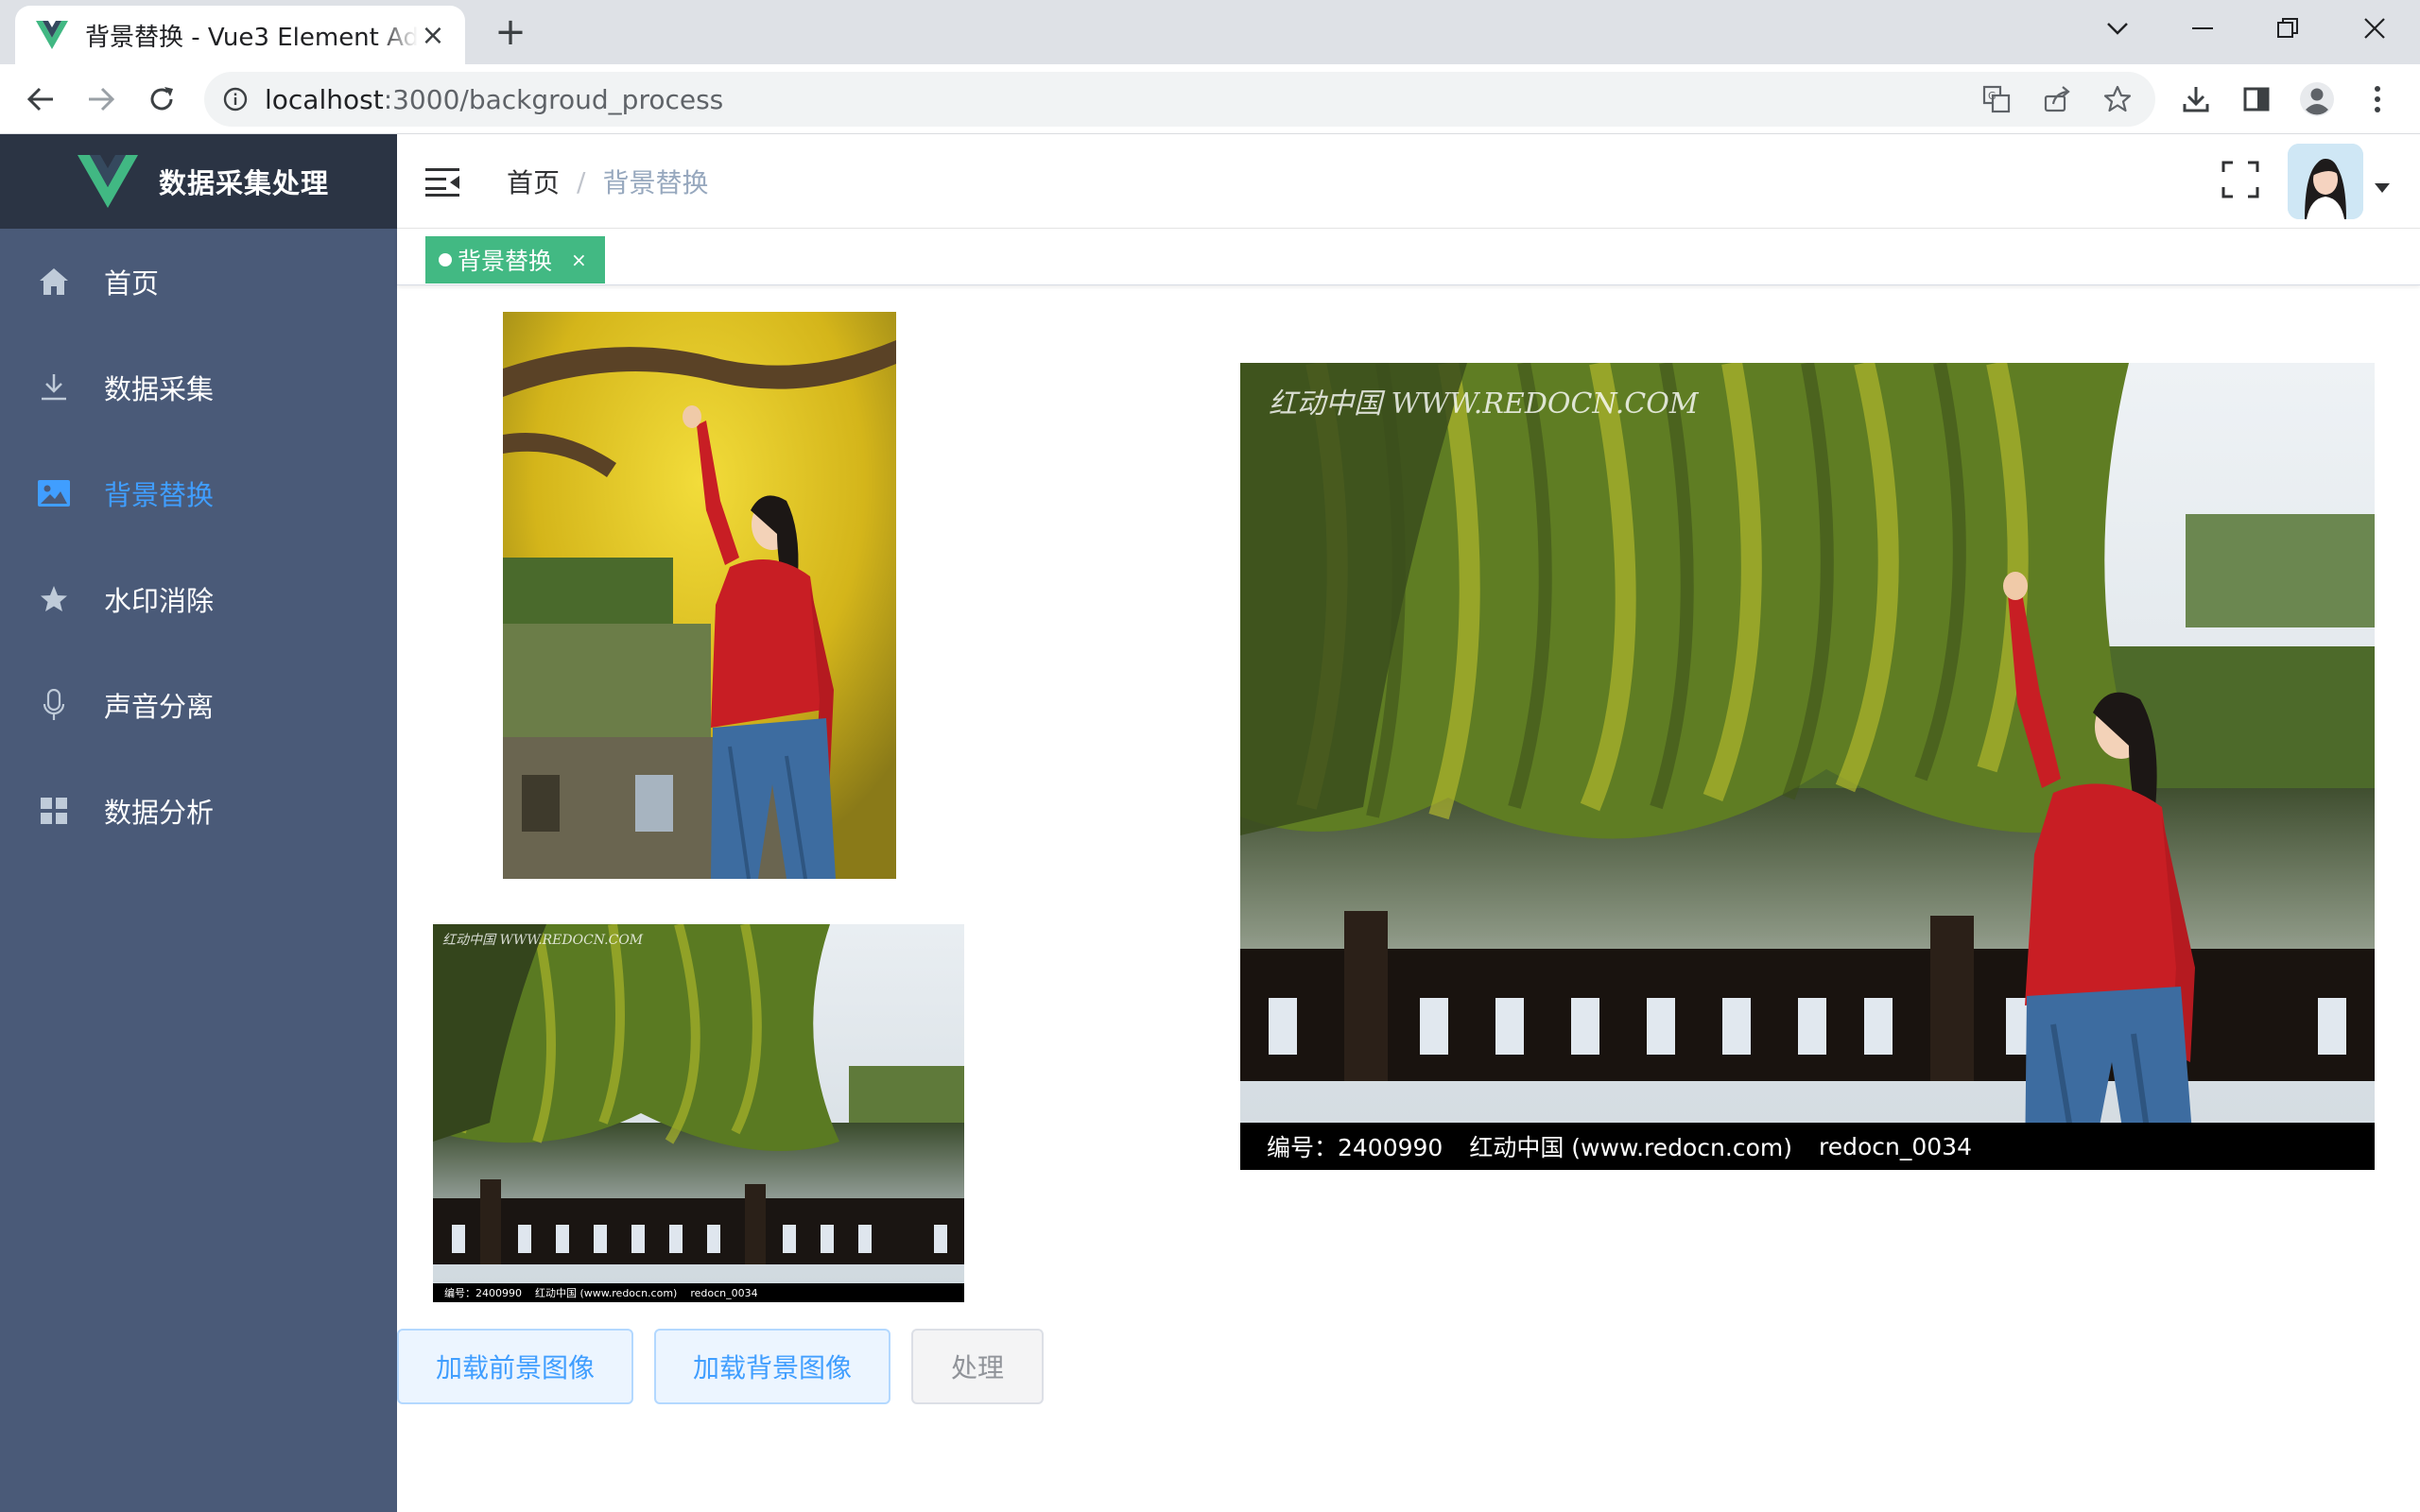 The width and height of the screenshot is (2420, 1512). What do you see at coordinates (2117, 28) in the screenshot?
I see `tab-search-chevron-icon` at bounding box center [2117, 28].